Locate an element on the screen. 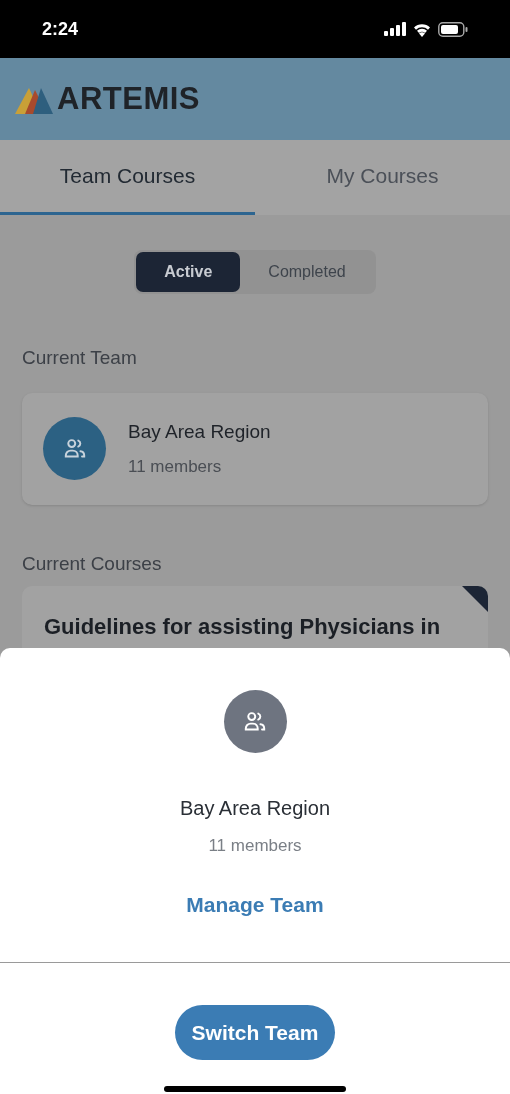 Image resolution: width=510 pixels, height=1094 pixels. team-card: Bay Area Region 11 members is located at coordinates (255, 448).